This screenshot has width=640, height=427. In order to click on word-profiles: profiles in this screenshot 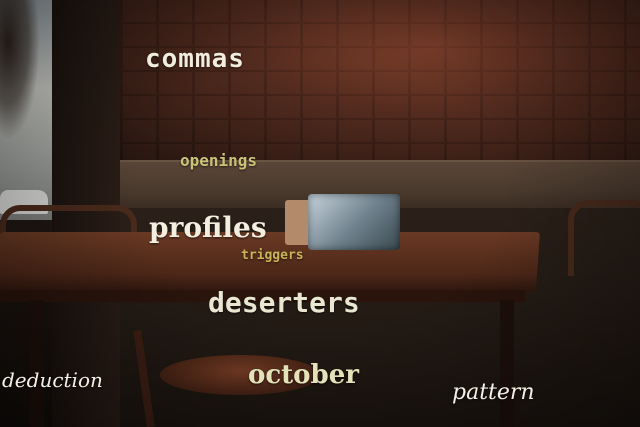, I will do `click(208, 227)`.